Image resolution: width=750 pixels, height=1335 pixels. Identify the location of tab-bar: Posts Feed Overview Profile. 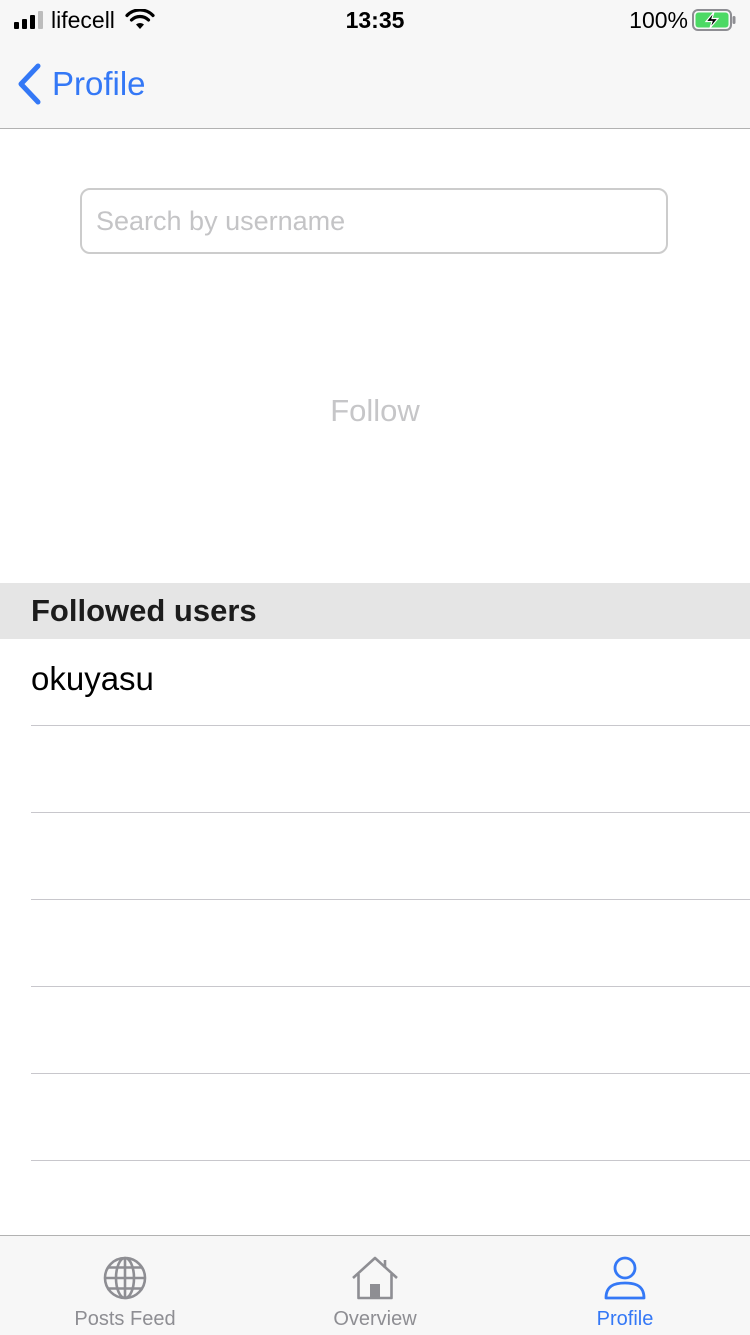
(375, 1285).